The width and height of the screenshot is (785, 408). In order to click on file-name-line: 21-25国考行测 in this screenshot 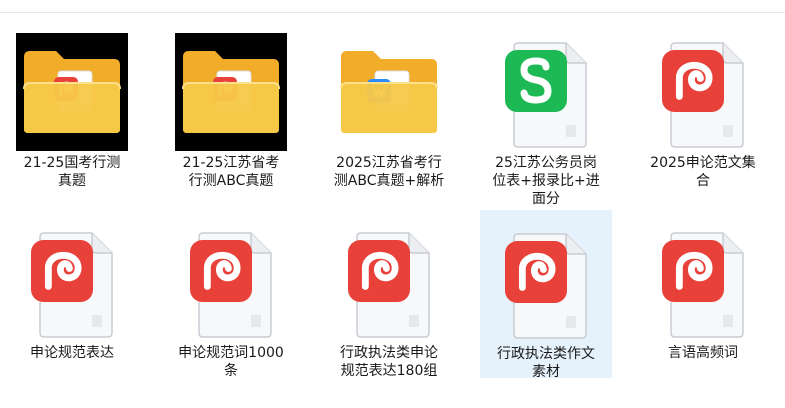, I will do `click(72, 163)`.